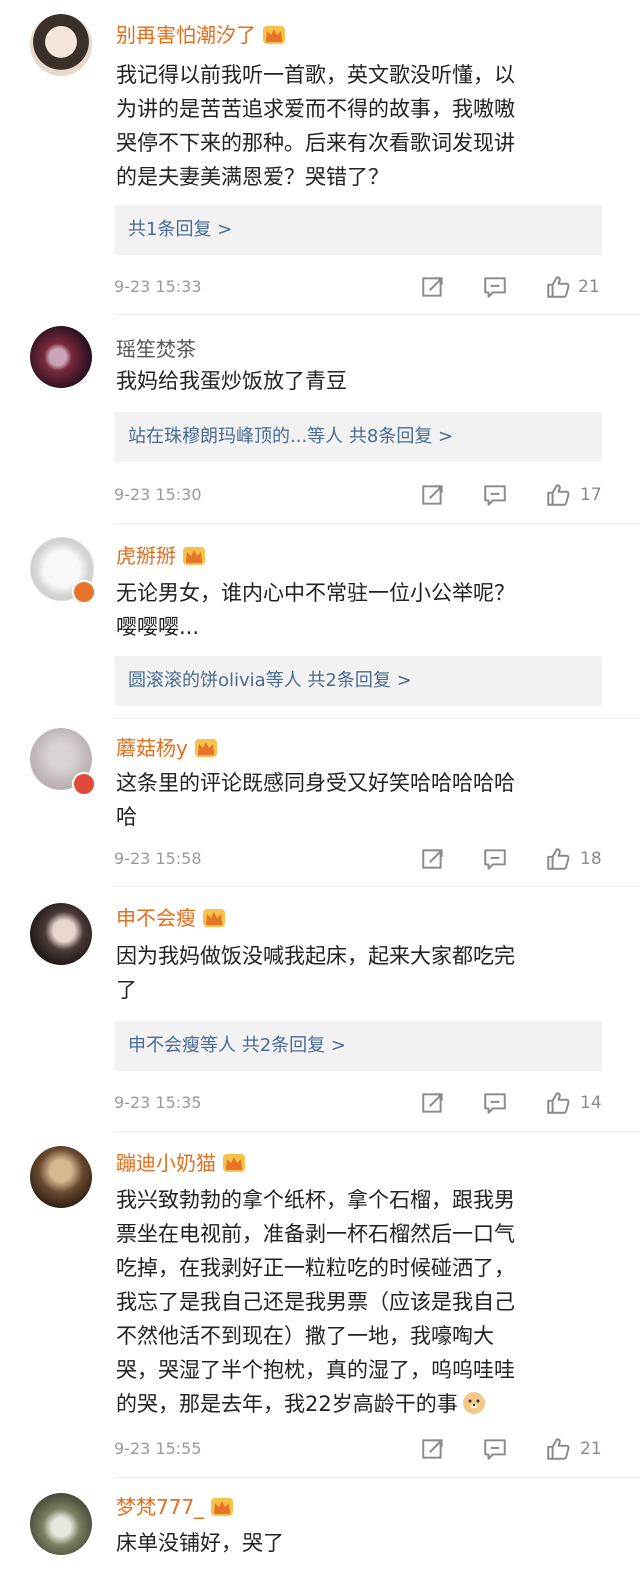  What do you see at coordinates (591, 1103) in the screenshot?
I see `like-count: 14` at bounding box center [591, 1103].